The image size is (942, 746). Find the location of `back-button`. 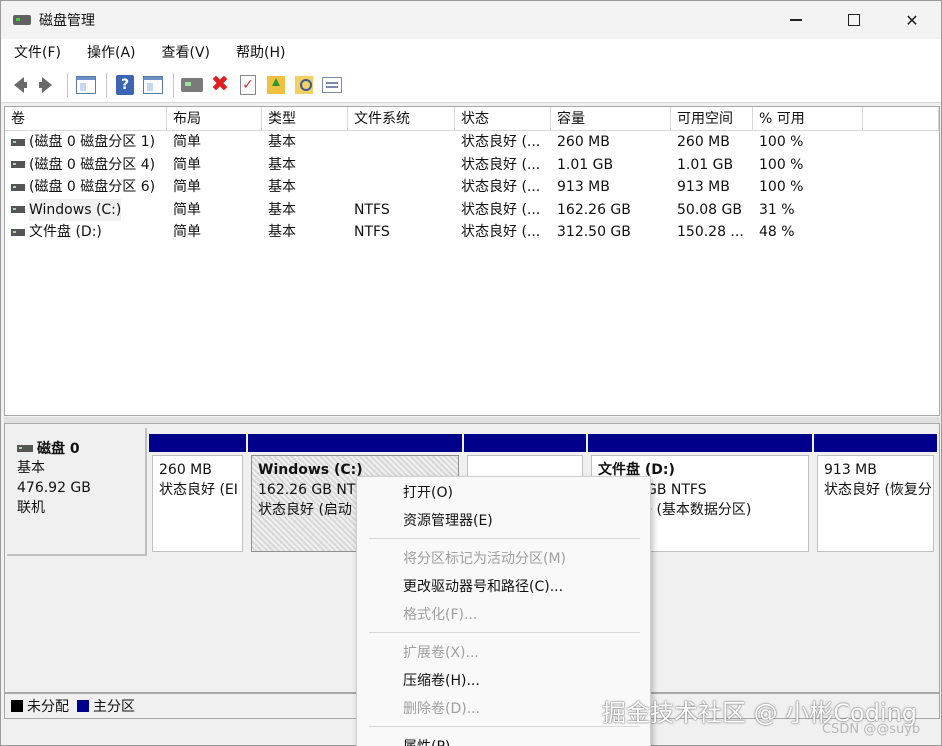

back-button is located at coordinates (19, 85).